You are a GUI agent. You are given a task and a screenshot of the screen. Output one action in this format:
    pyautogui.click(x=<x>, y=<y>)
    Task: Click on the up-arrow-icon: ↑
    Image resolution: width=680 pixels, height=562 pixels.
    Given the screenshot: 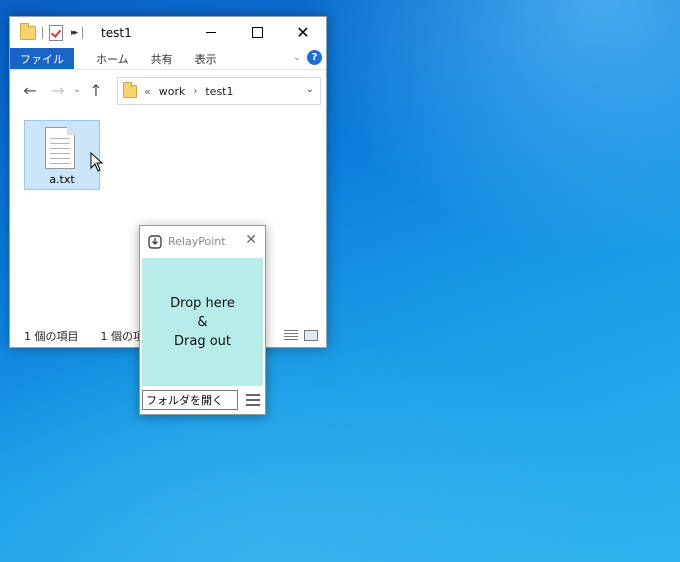 What is the action you would take?
    pyautogui.click(x=96, y=90)
    